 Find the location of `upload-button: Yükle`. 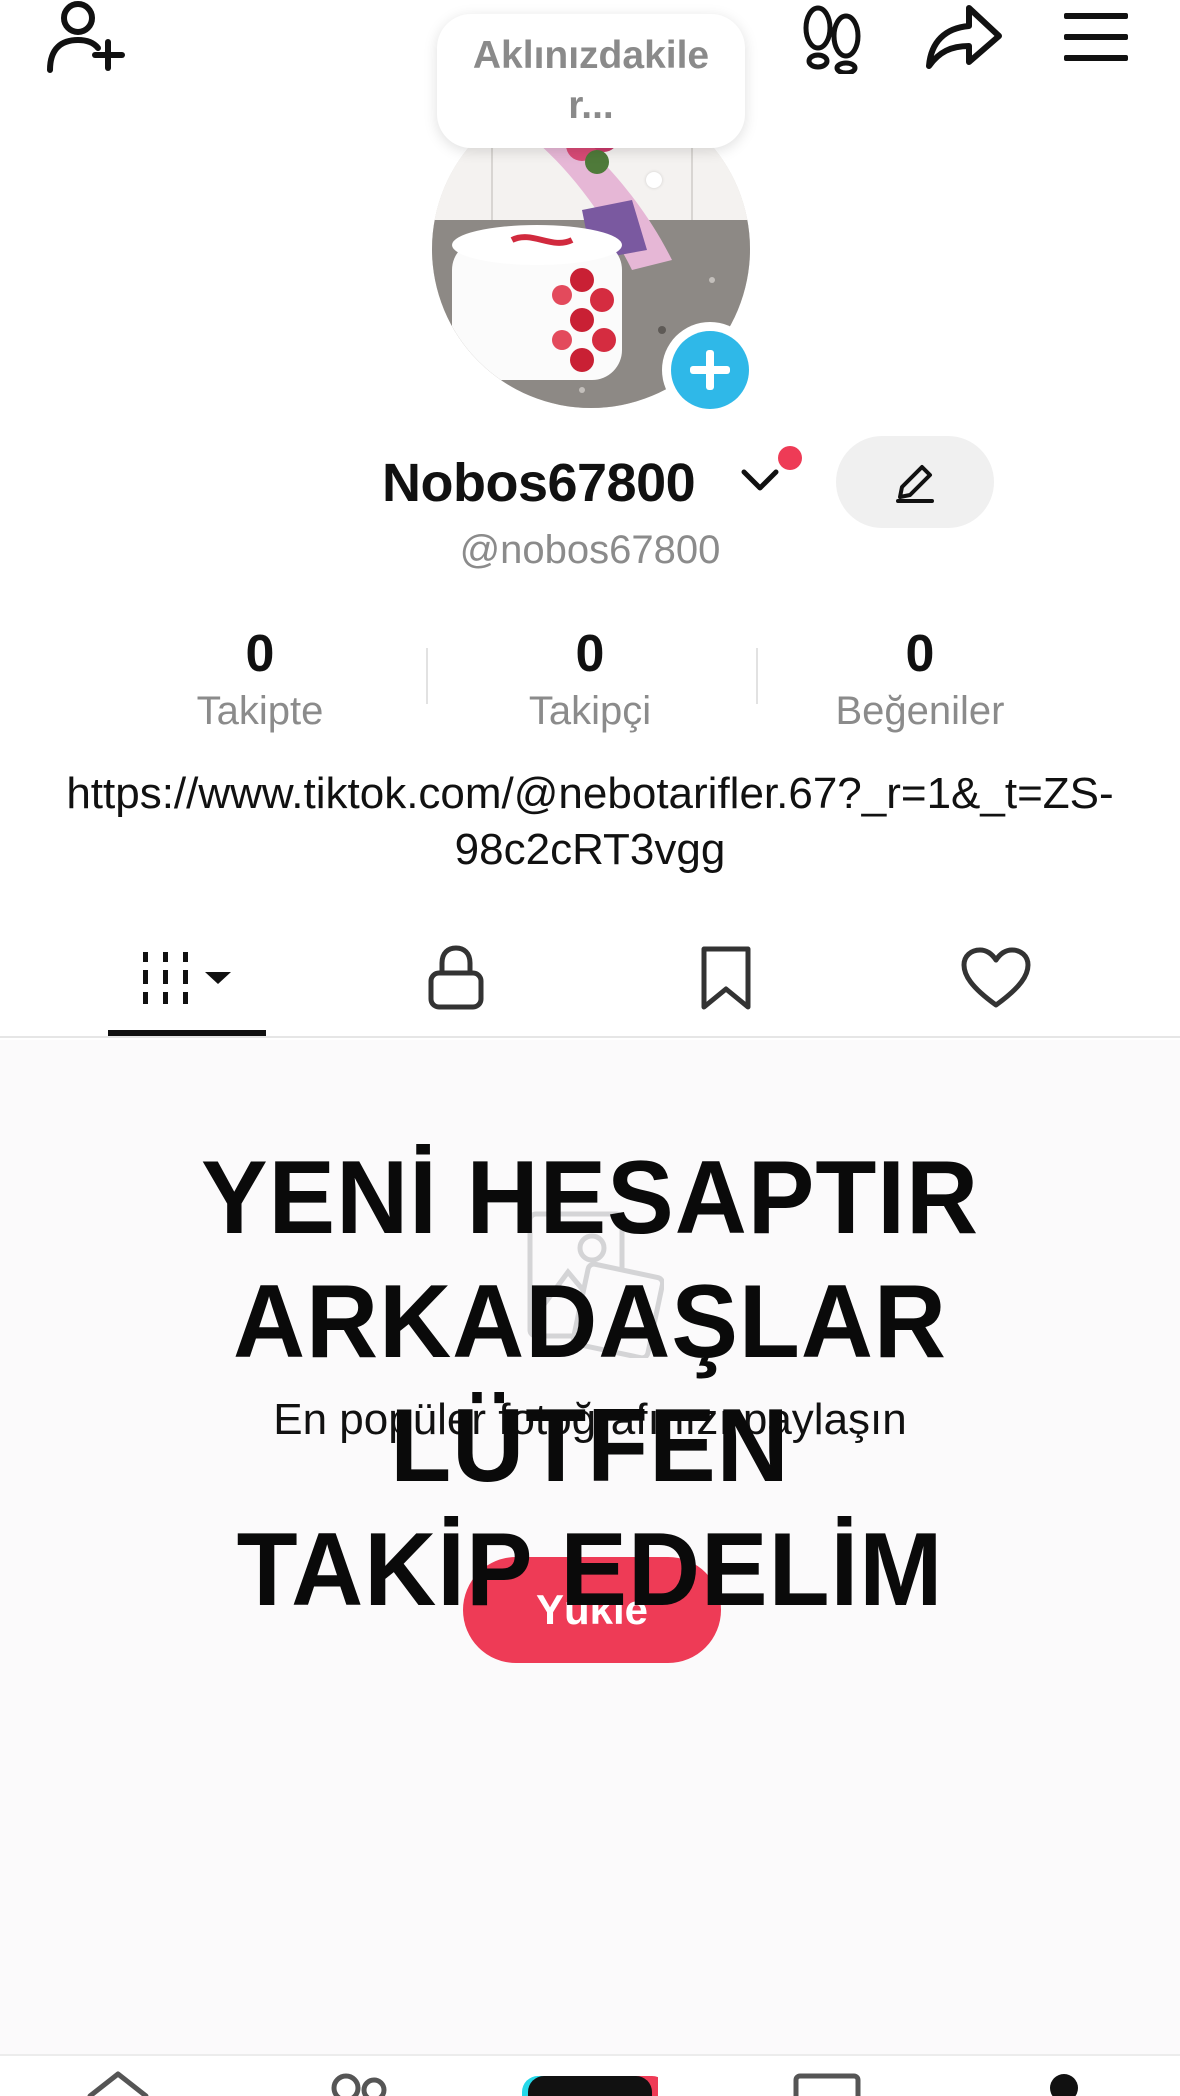

upload-button: Yükle is located at coordinates (592, 1610).